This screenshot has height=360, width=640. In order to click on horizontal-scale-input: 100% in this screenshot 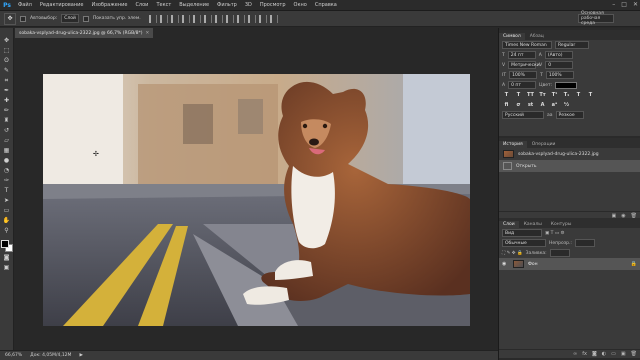, I will do `click(559, 75)`.